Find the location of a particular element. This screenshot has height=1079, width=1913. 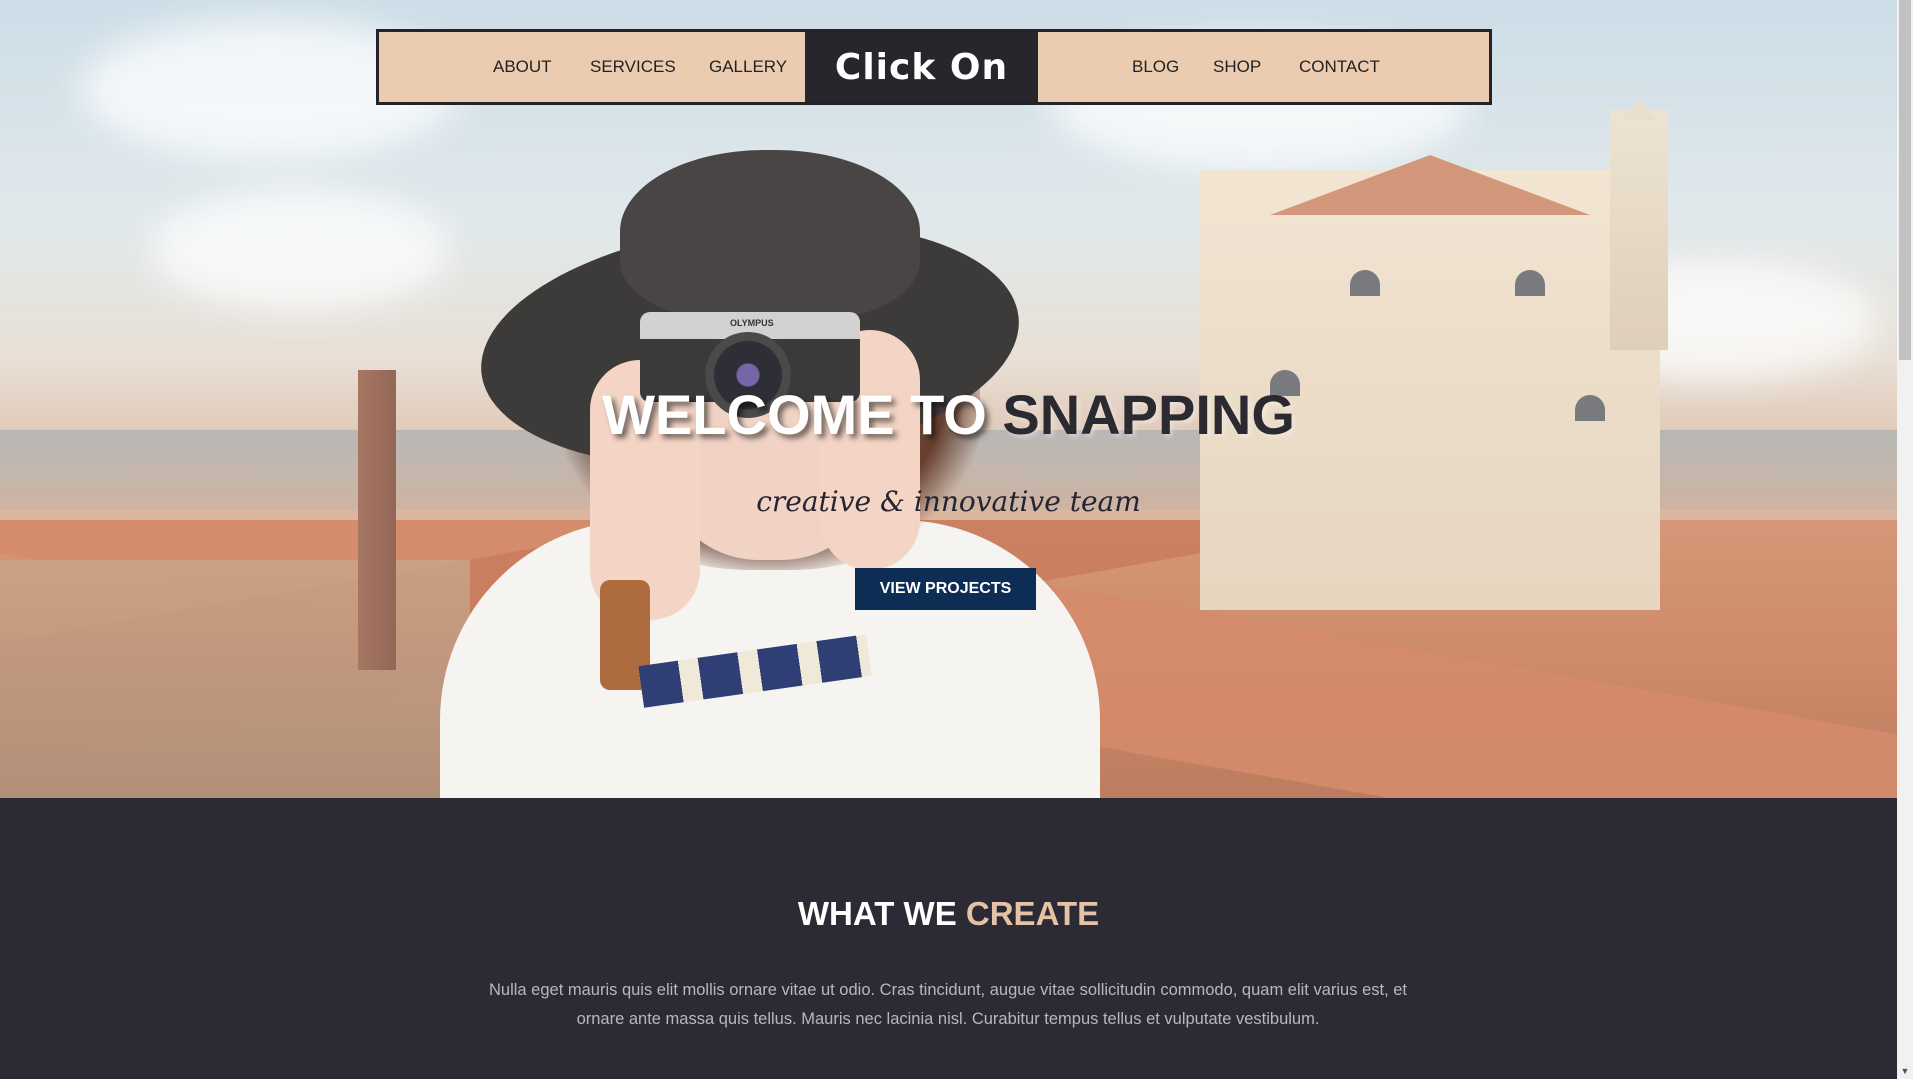

hero-title: WELCOME TO SNAPPING is located at coordinates (948, 414).